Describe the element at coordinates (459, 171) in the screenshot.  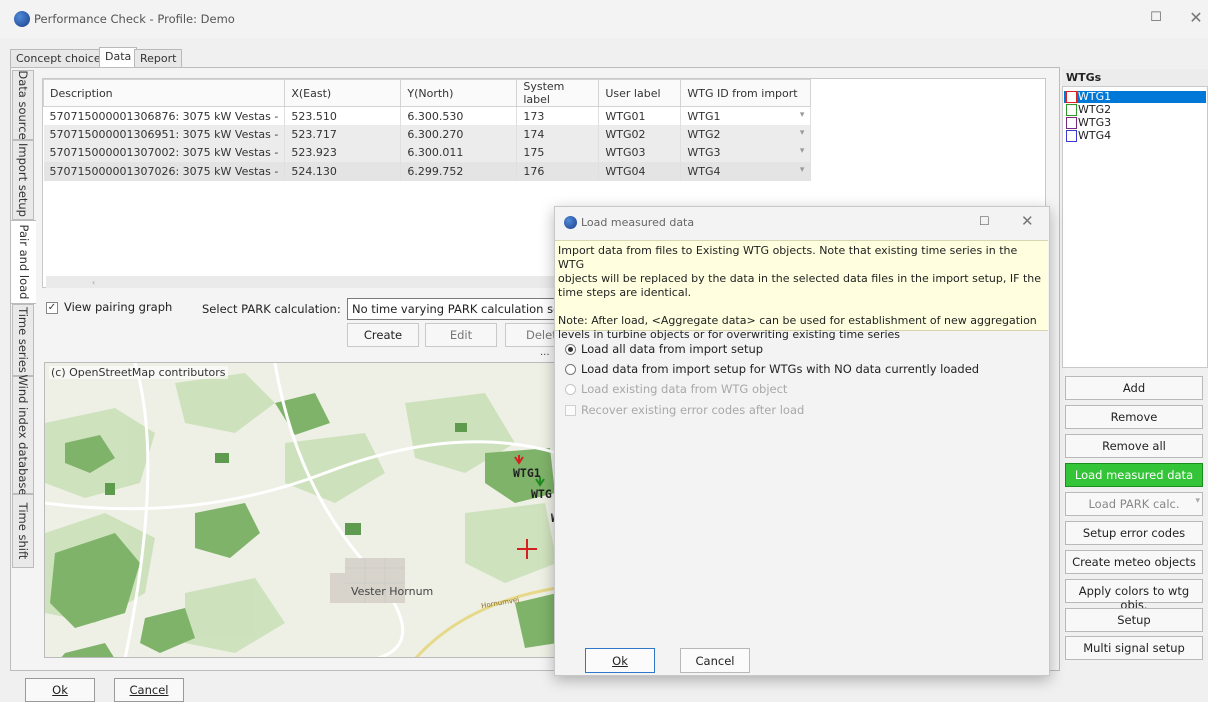
I see `cell-y: 6.299.752` at that location.